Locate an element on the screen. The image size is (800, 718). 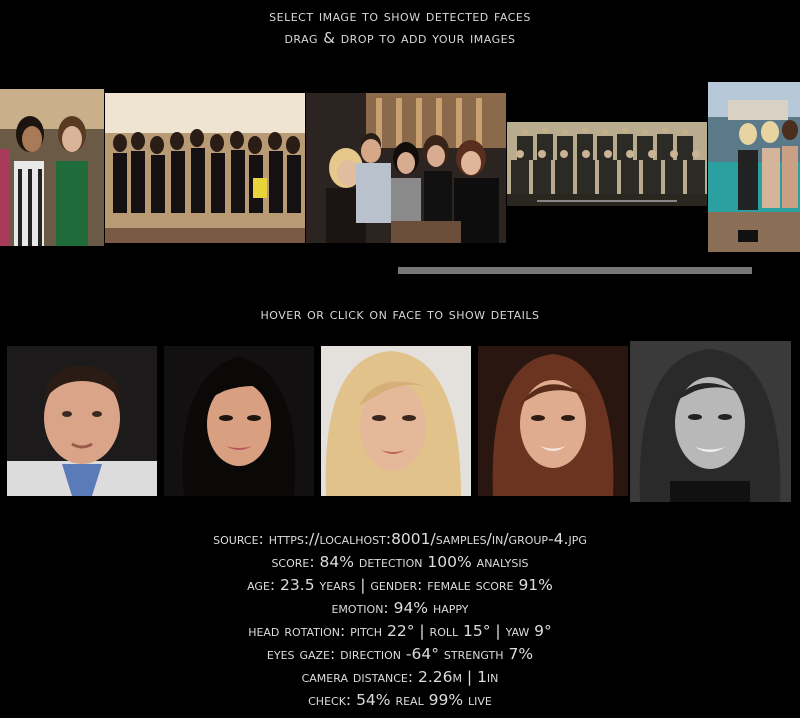
face-woman-brunette-icon is located at coordinates (553, 421).